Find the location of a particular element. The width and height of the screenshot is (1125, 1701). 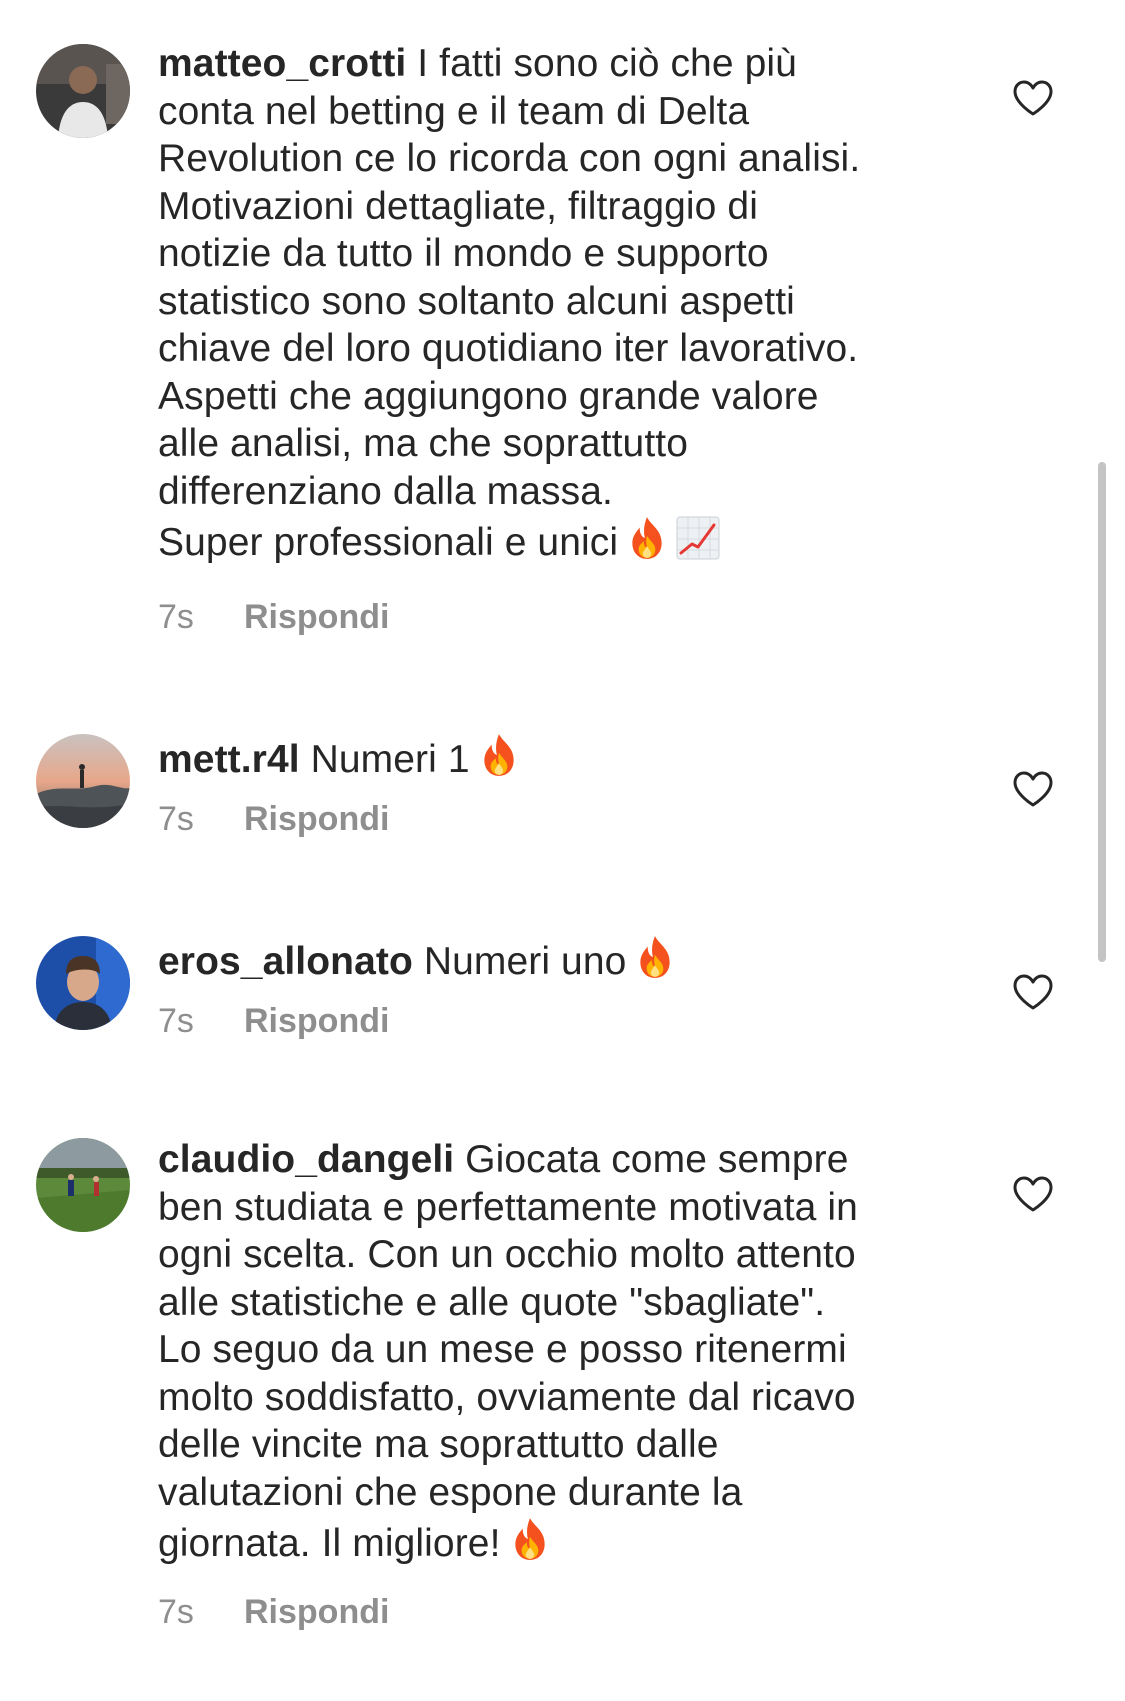

comment-body: eros_allonato Numeri uno is located at coordinates (553, 960).